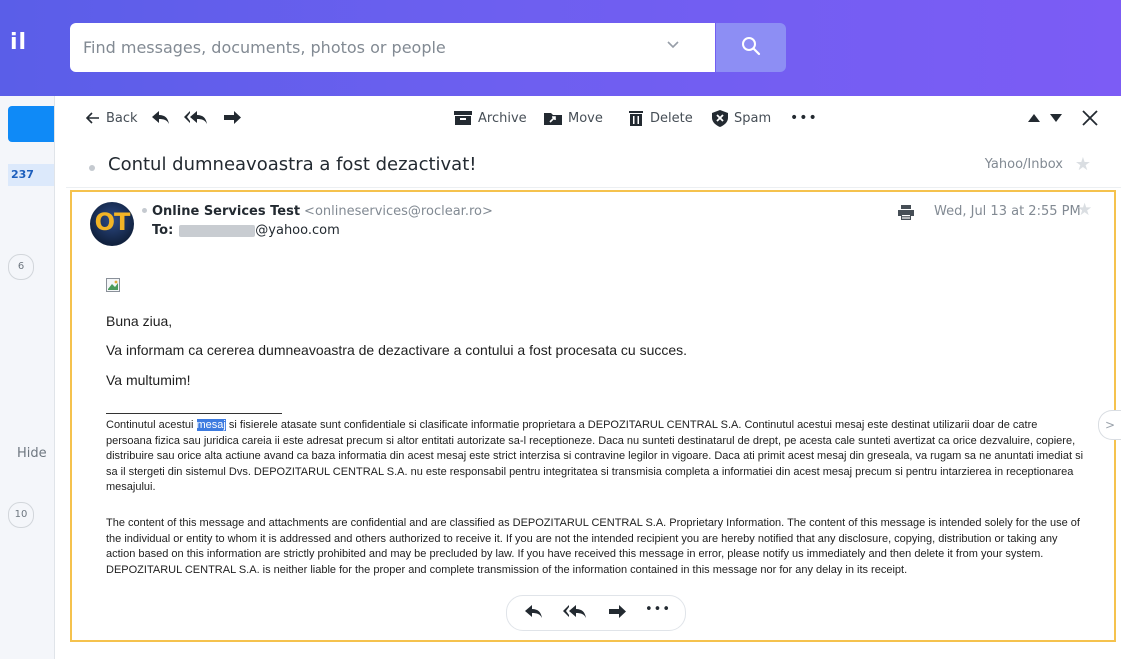 The image size is (1121, 659). What do you see at coordinates (297, 230) in the screenshot?
I see `recipient-address: @yahoo.com` at bounding box center [297, 230].